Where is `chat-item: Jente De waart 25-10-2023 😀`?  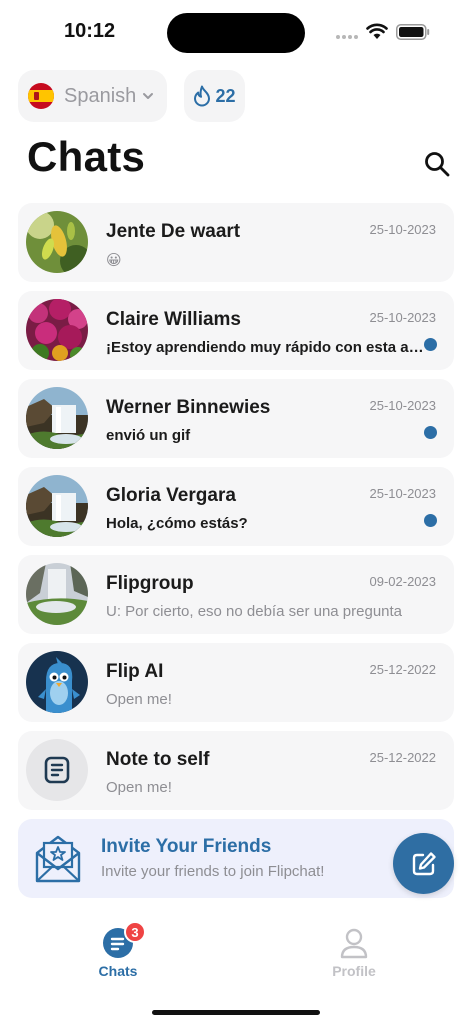 chat-item: Jente De waart 25-10-2023 😀 is located at coordinates (236, 242).